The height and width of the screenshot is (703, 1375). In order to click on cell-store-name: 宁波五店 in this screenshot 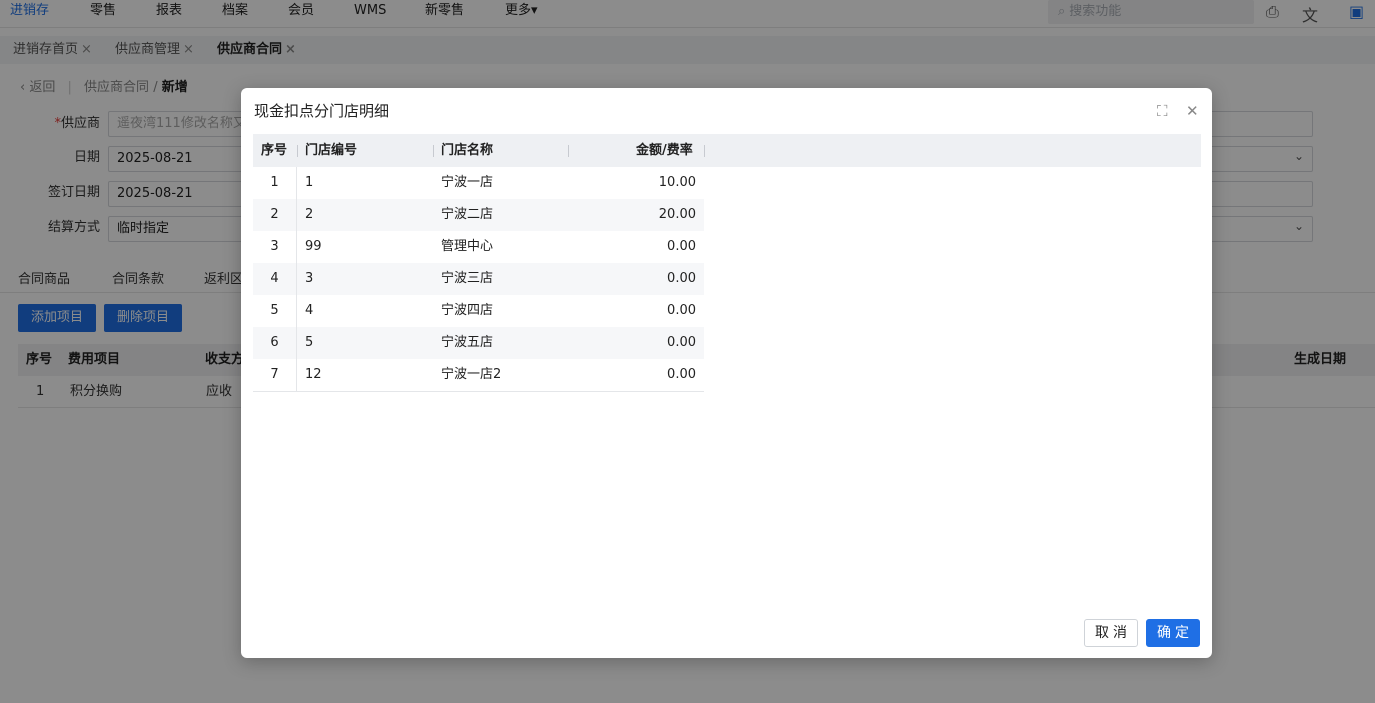, I will do `click(467, 342)`.